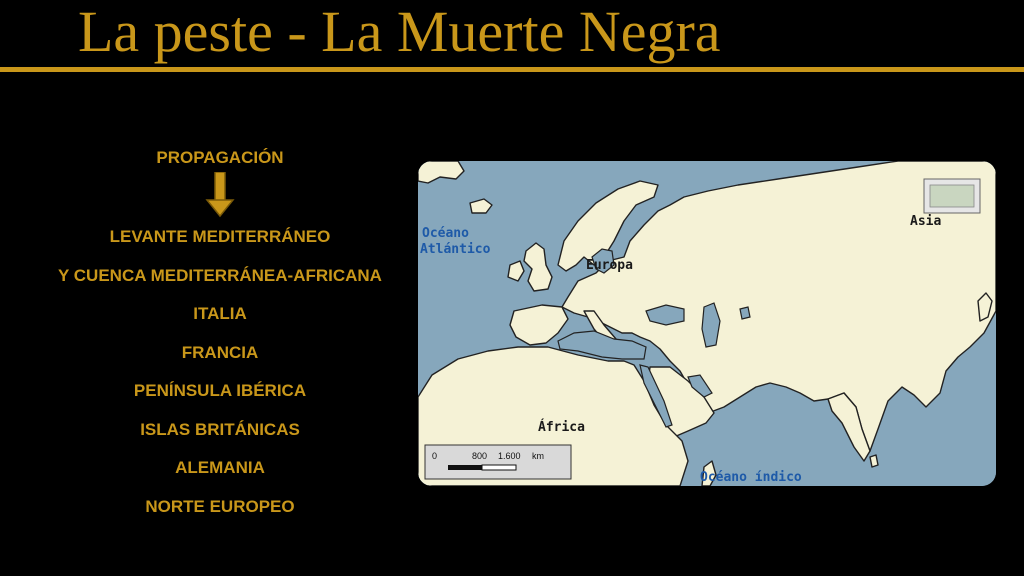  I want to click on scale-unit: km, so click(538, 456).